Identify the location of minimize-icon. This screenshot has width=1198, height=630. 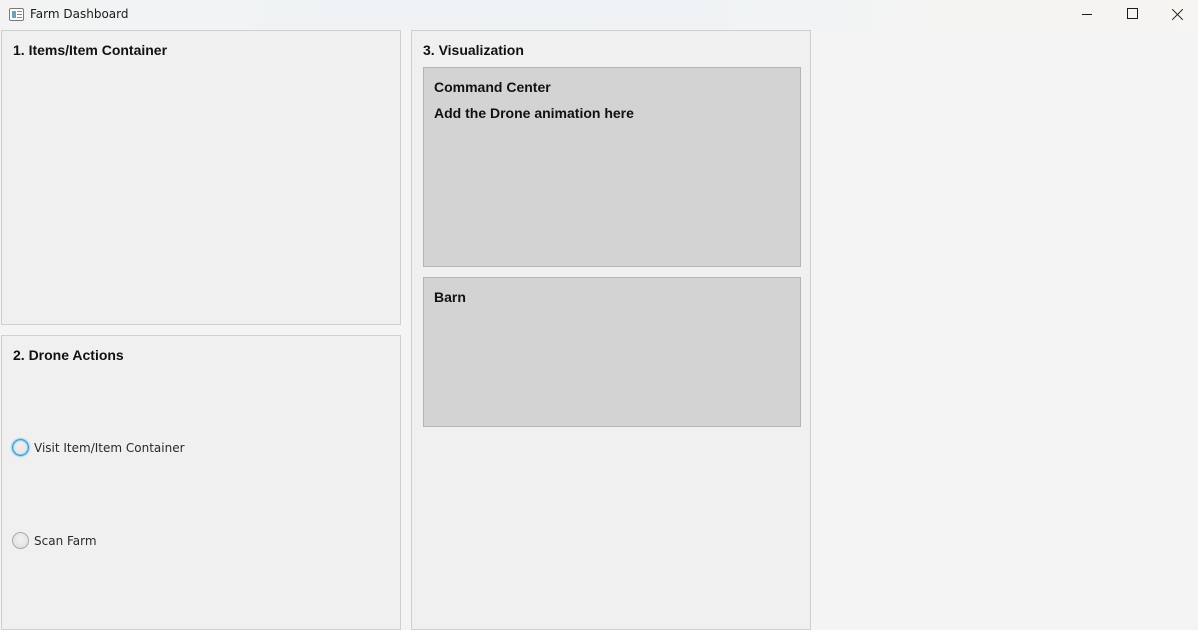
(1087, 14).